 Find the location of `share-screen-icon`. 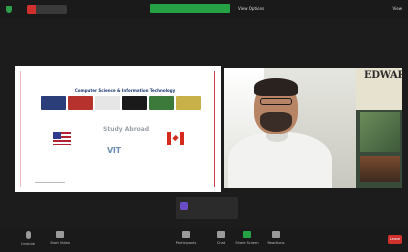

share-screen-icon is located at coordinates (247, 234).